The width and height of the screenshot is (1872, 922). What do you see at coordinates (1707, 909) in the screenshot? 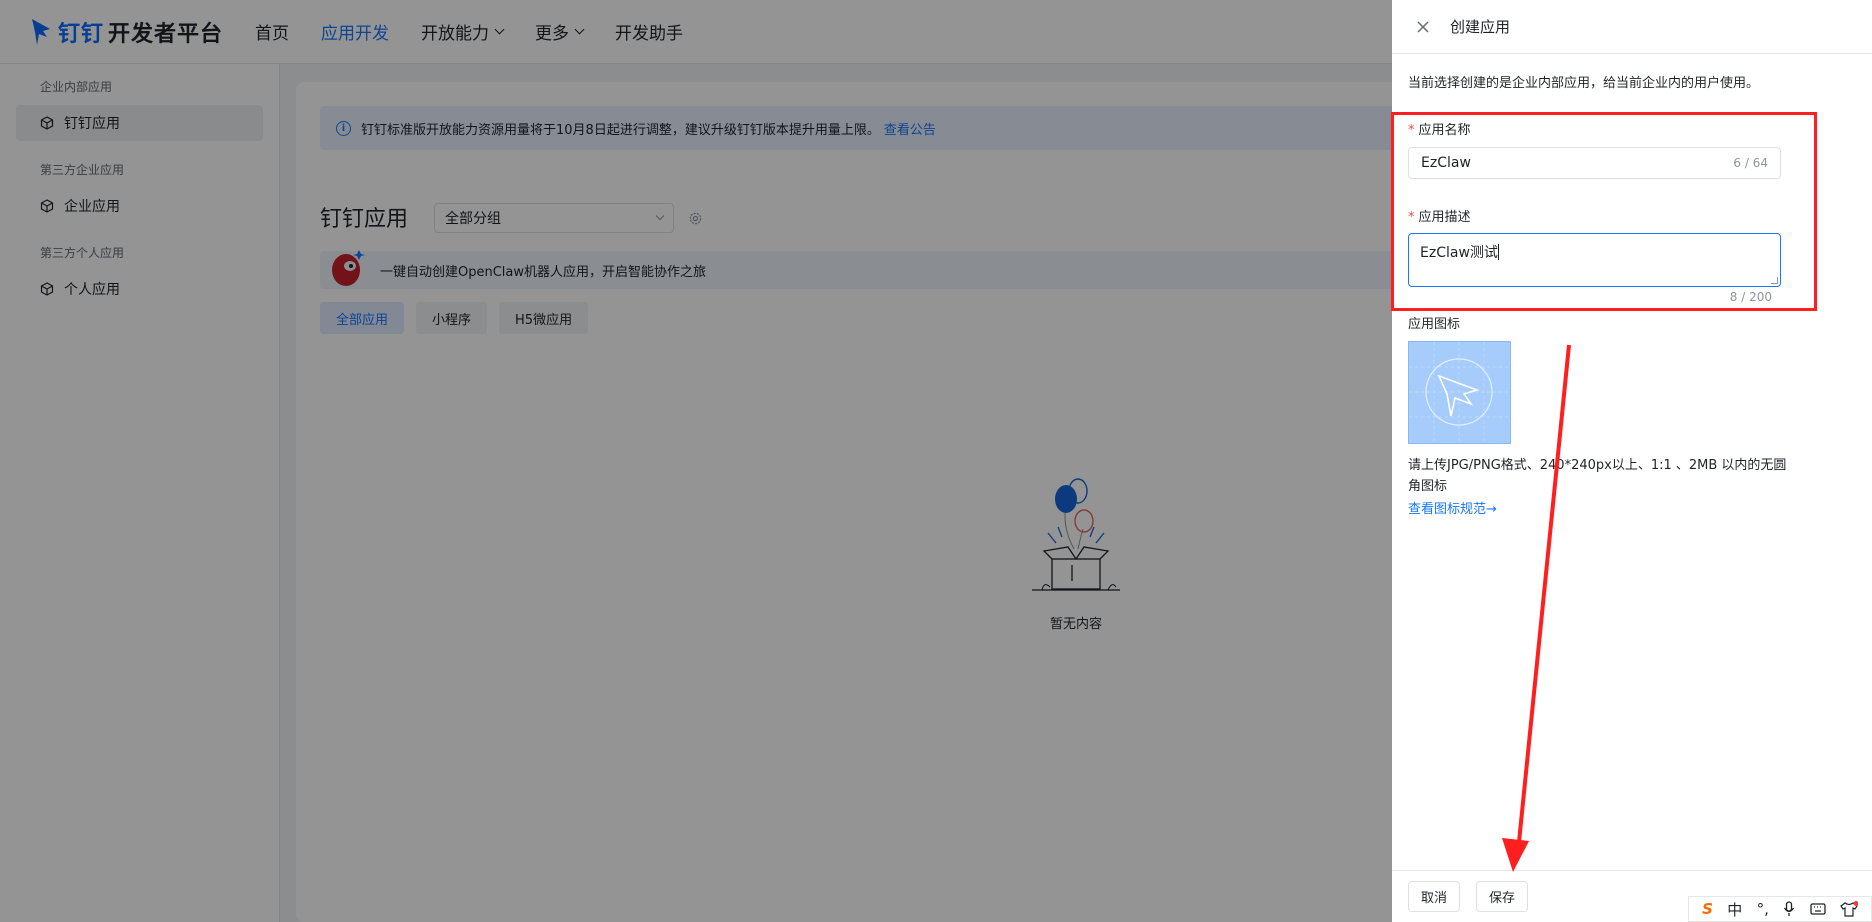
I see `sogou-logo-icon: S` at bounding box center [1707, 909].